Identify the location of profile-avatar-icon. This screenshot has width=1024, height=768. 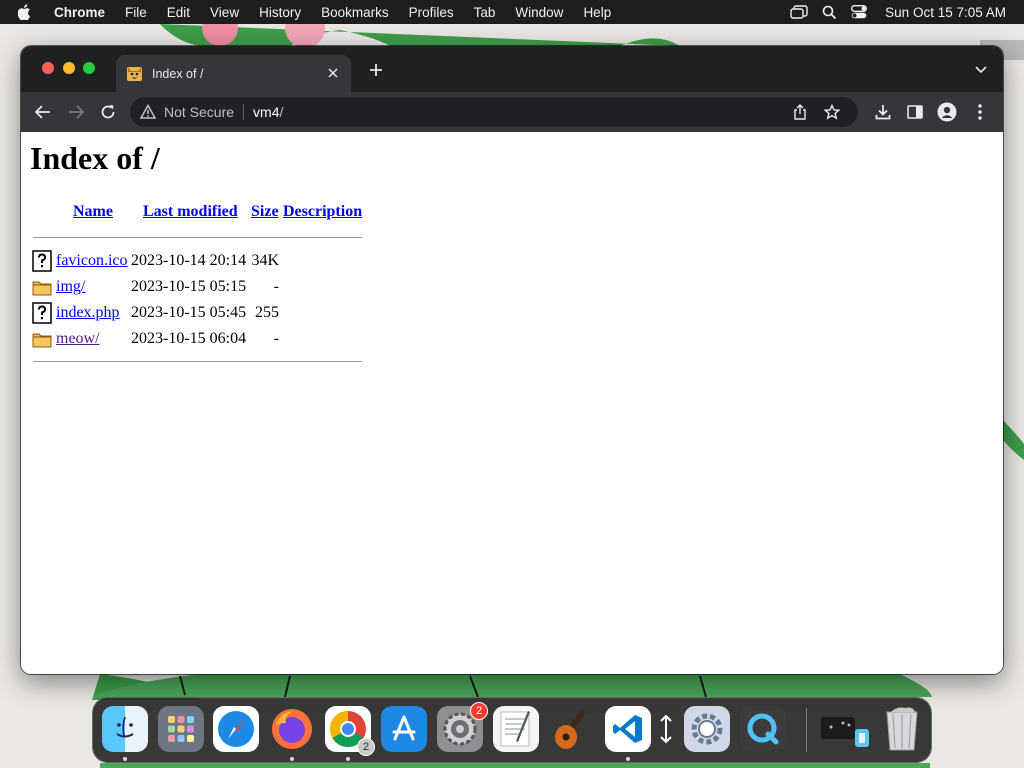
(947, 112).